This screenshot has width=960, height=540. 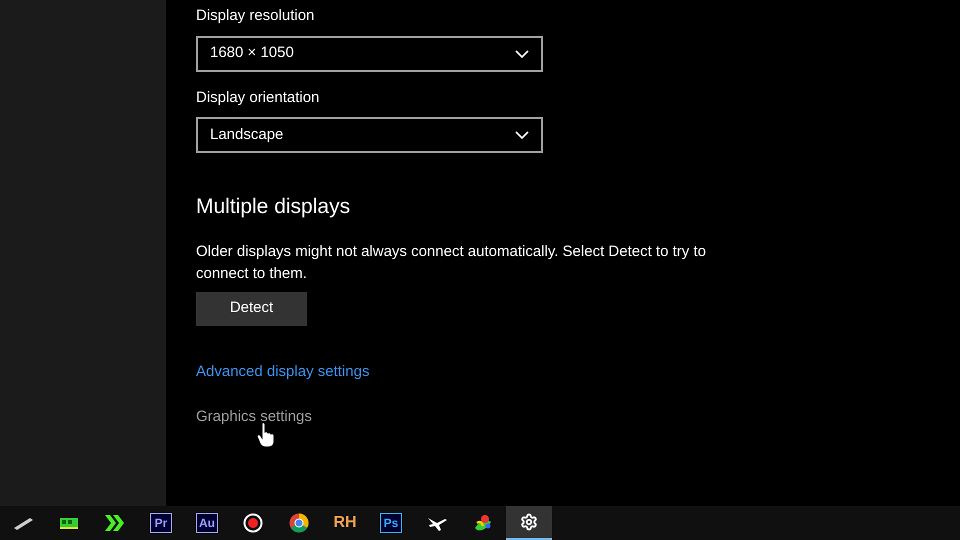 What do you see at coordinates (253, 523) in the screenshot?
I see `record-icon` at bounding box center [253, 523].